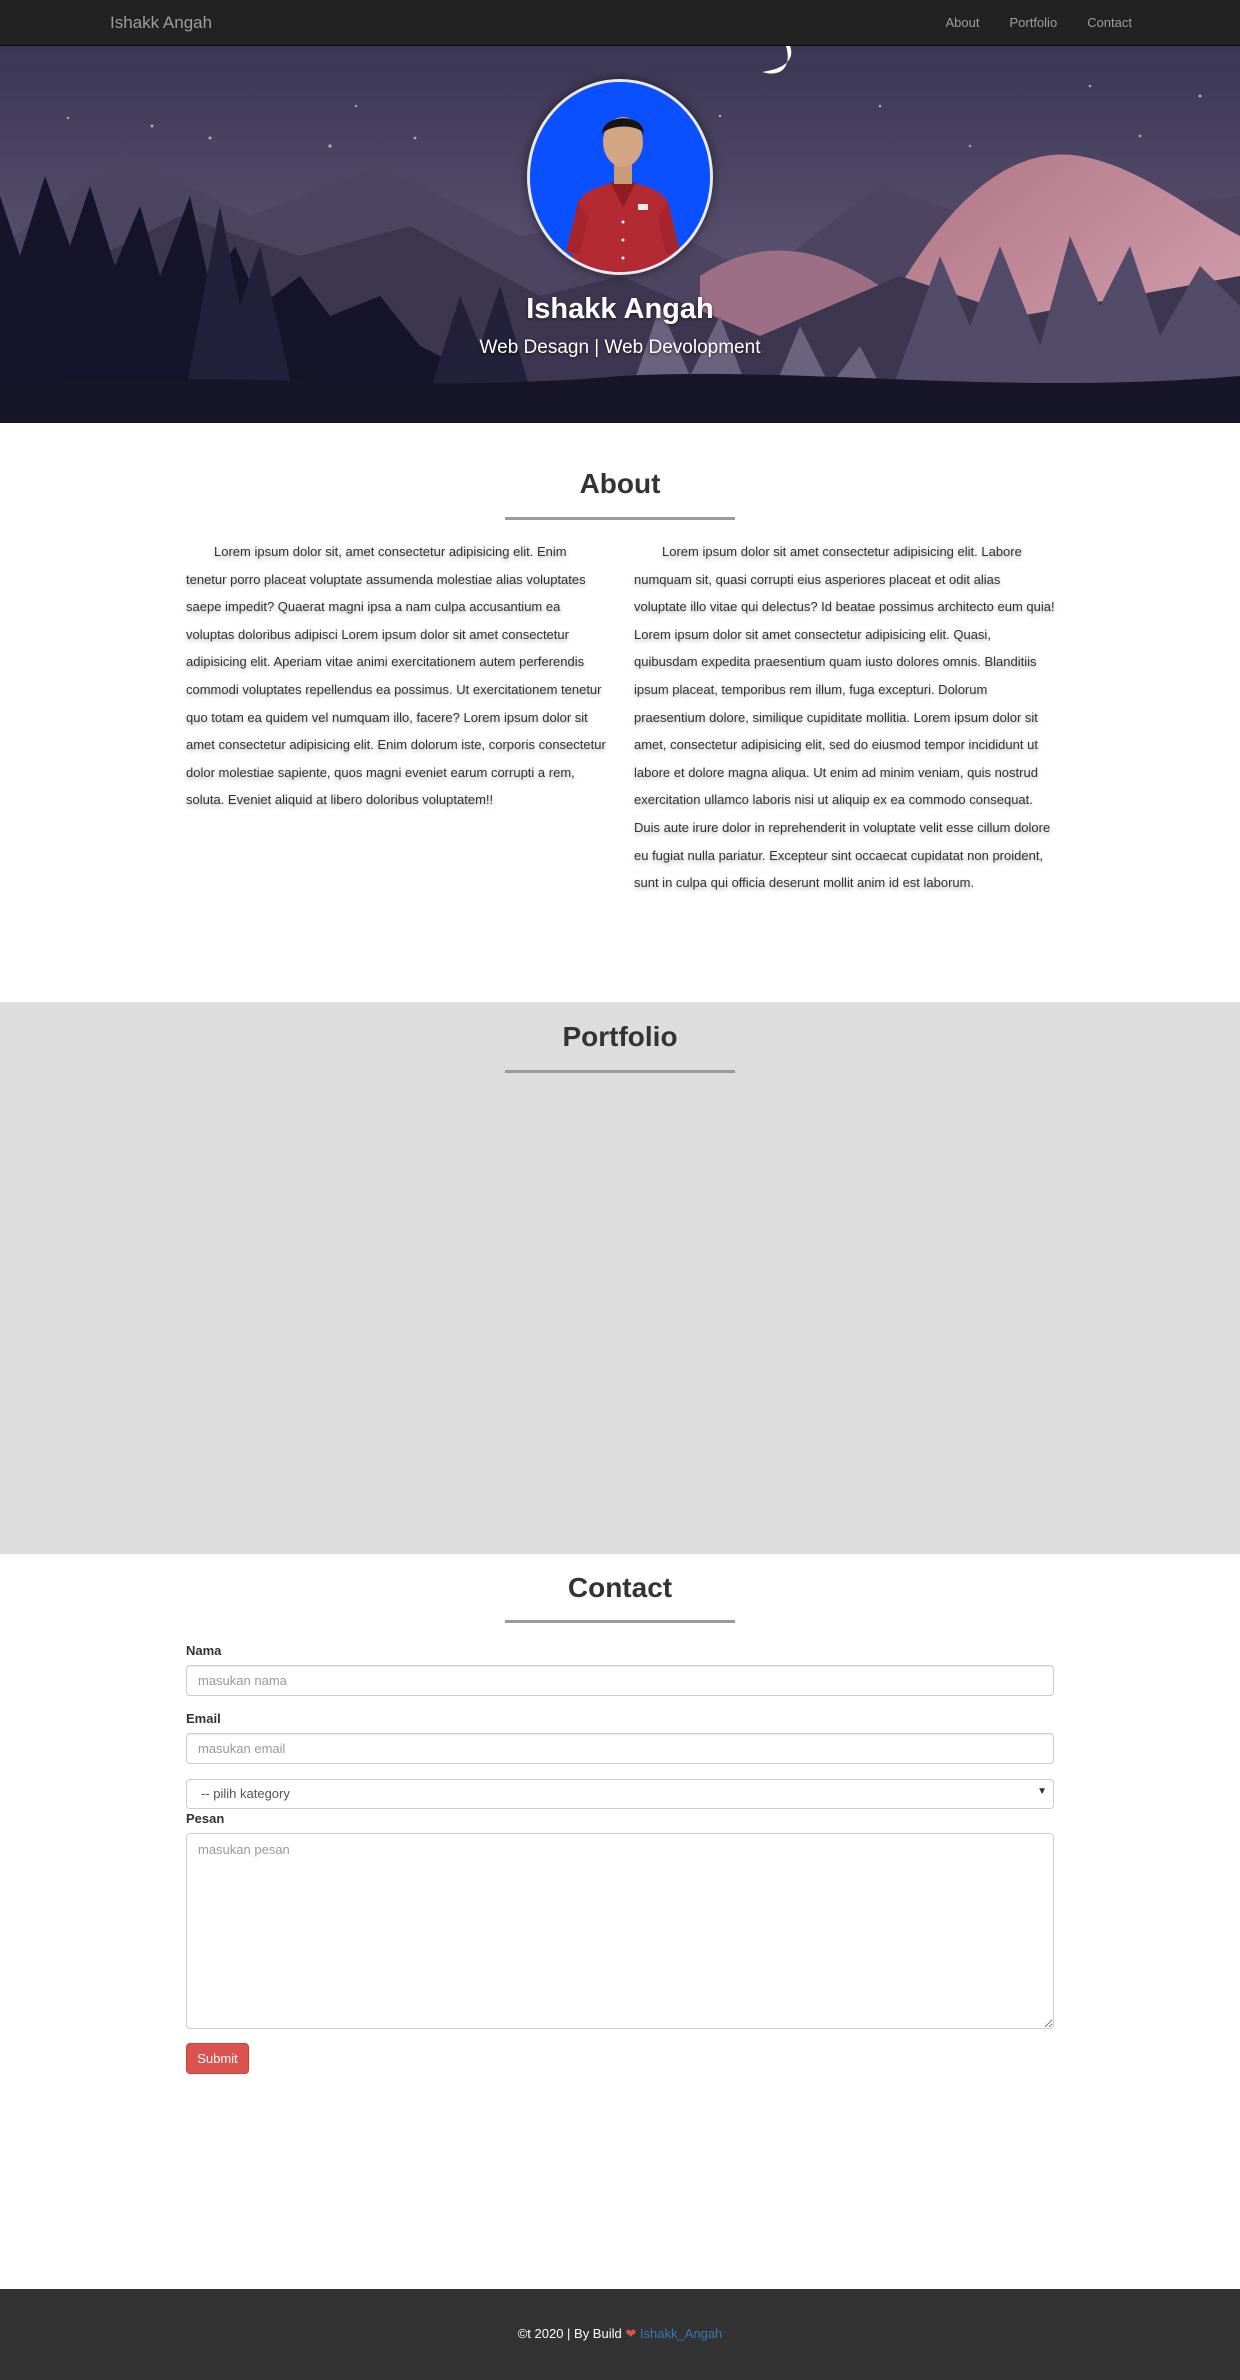  I want to click on nav-link-portfolio: Portfolio, so click(1033, 22).